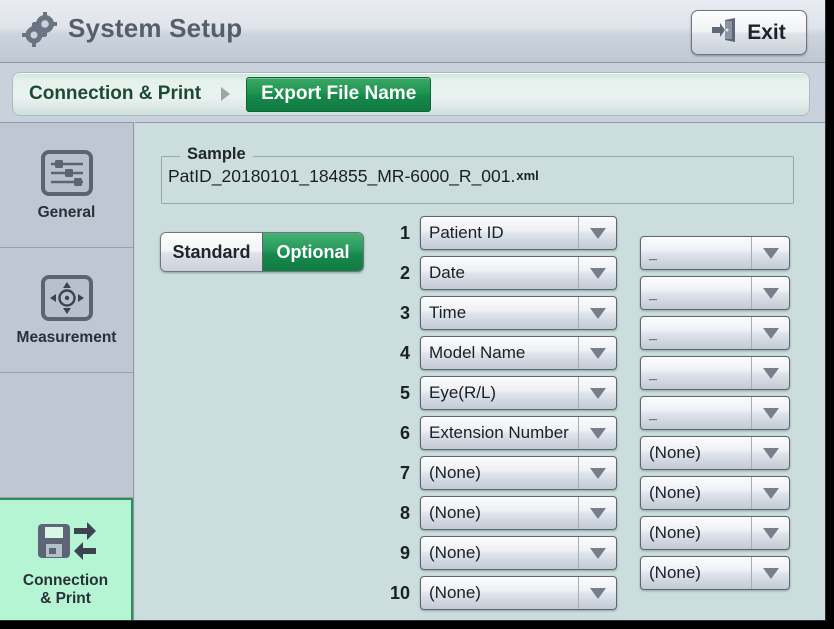  I want to click on crosshair-move-icon, so click(66, 298).